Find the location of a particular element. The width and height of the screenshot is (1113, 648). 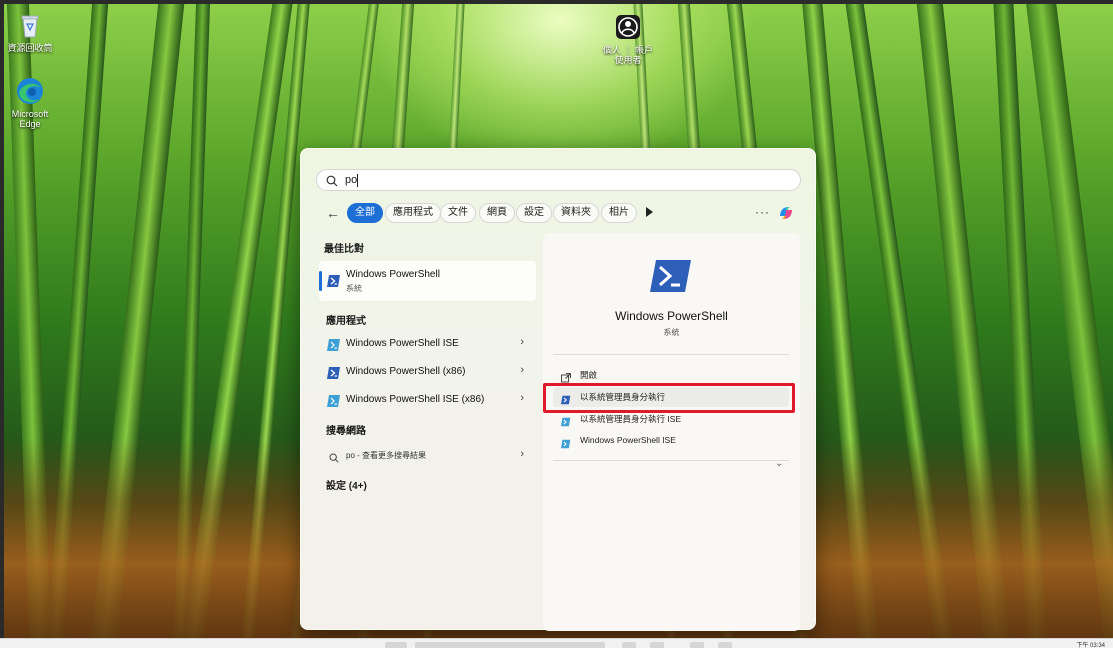

desktop-icon-user-account: 個人 ｜ 帳戶 使用者 is located at coordinates (628, 38).